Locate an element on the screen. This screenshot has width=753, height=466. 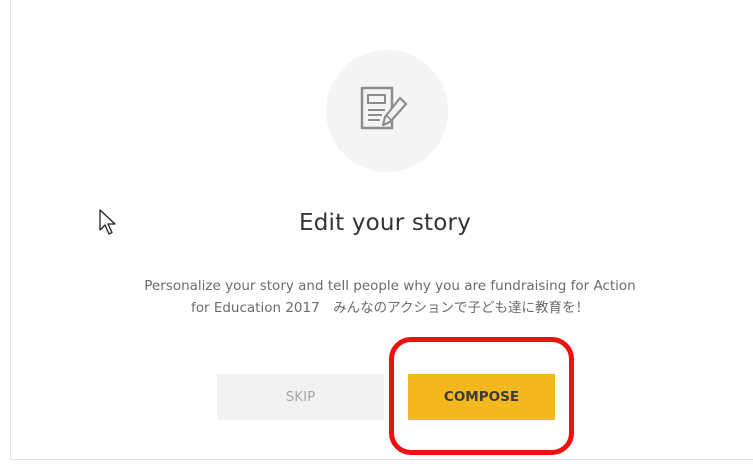
compose-button: COMPOSE is located at coordinates (481, 397).